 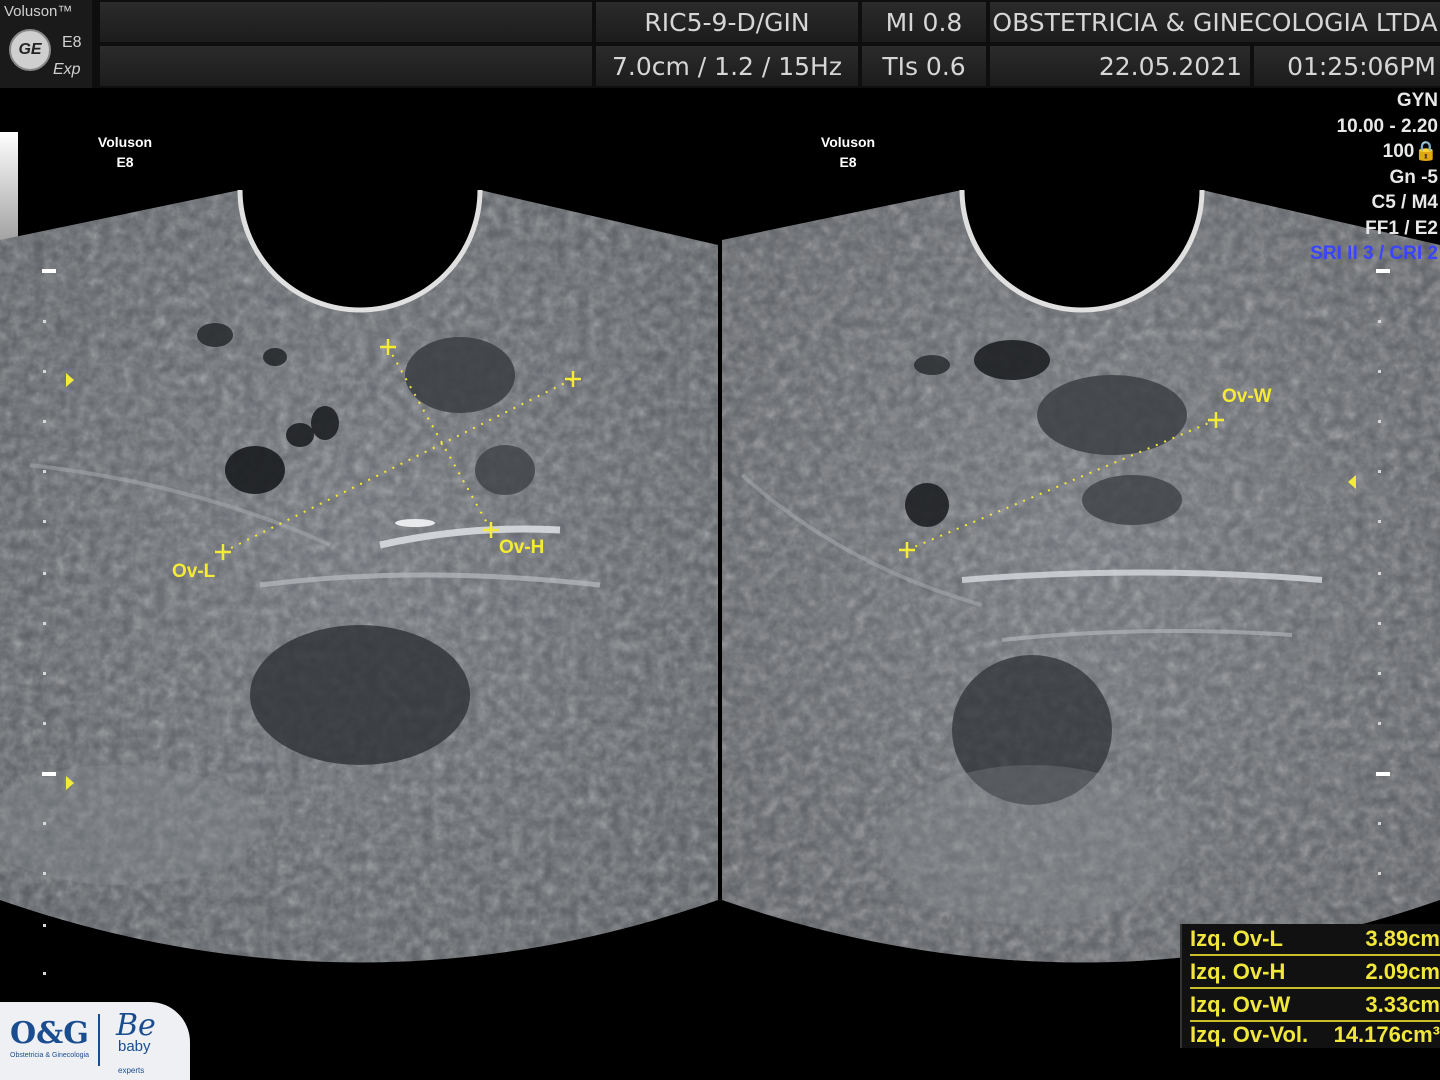 I want to click on brand-name: Voluson™, so click(x=38, y=11).